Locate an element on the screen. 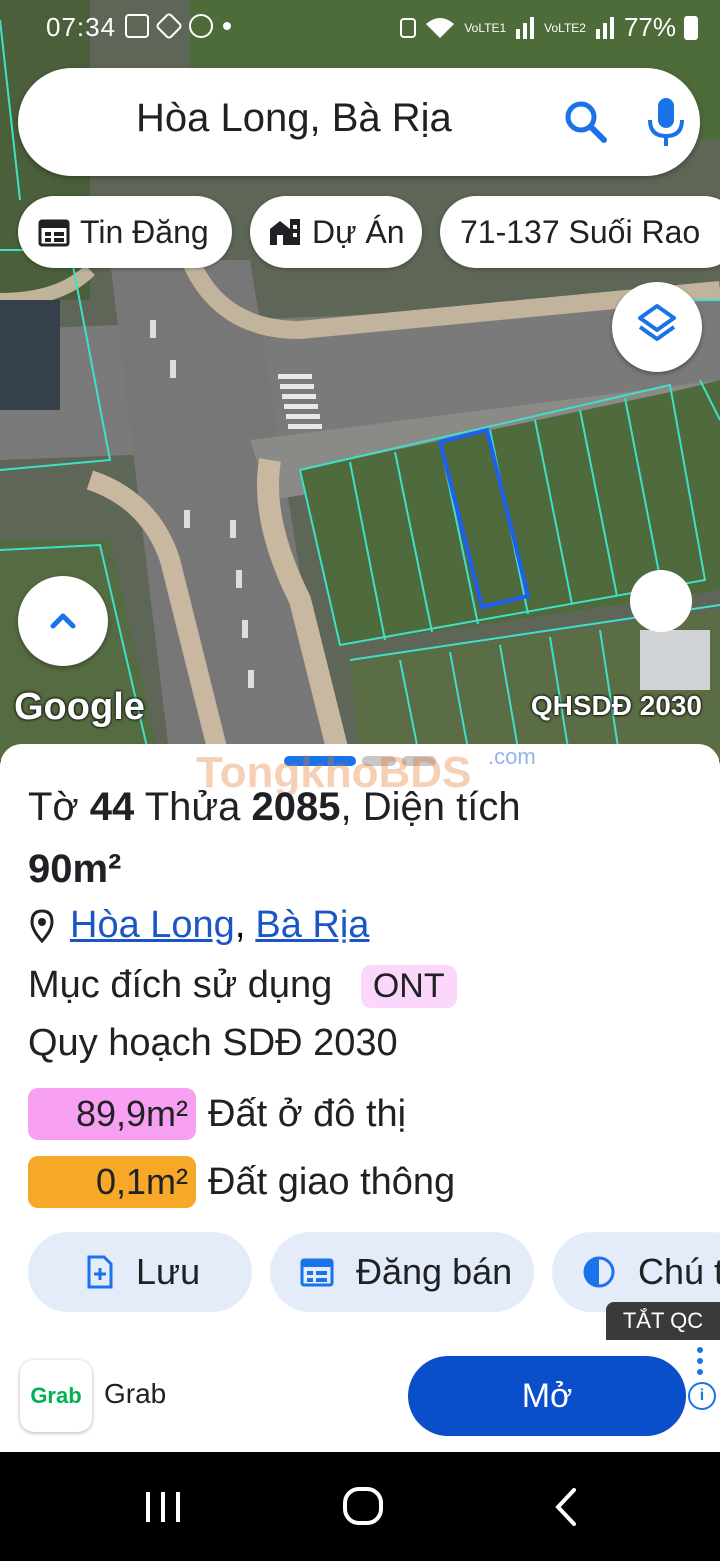 The image size is (720, 1561). chip-du-an: Dự Án is located at coordinates (336, 232).